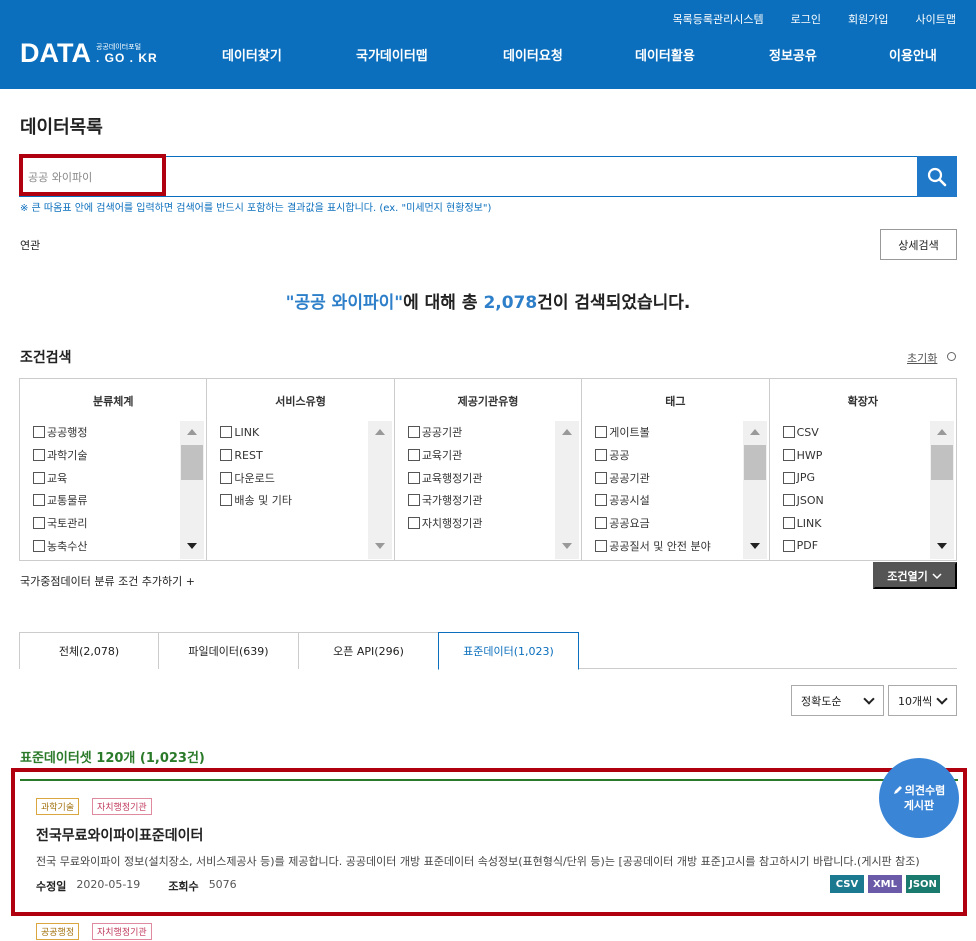 Image resolution: width=976 pixels, height=941 pixels. Describe the element at coordinates (368, 650) in the screenshot. I see `tab-open-api: 오픈 API(296)` at that location.